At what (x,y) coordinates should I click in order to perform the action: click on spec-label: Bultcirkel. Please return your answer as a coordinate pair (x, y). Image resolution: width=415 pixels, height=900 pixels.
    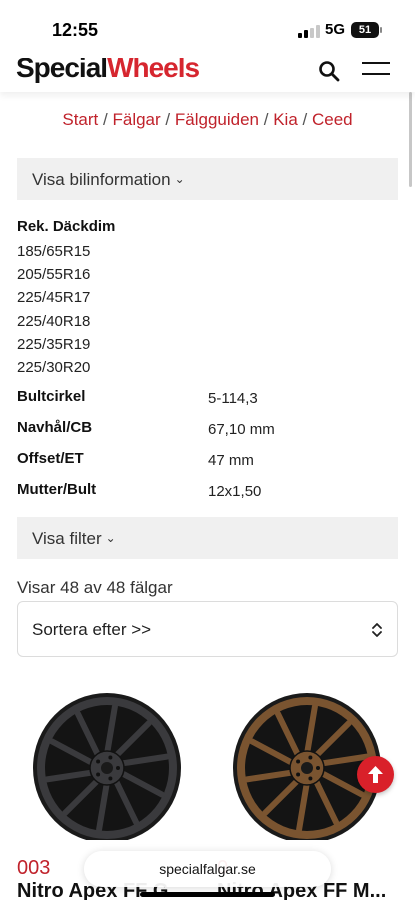
    Looking at the image, I should click on (51, 396).